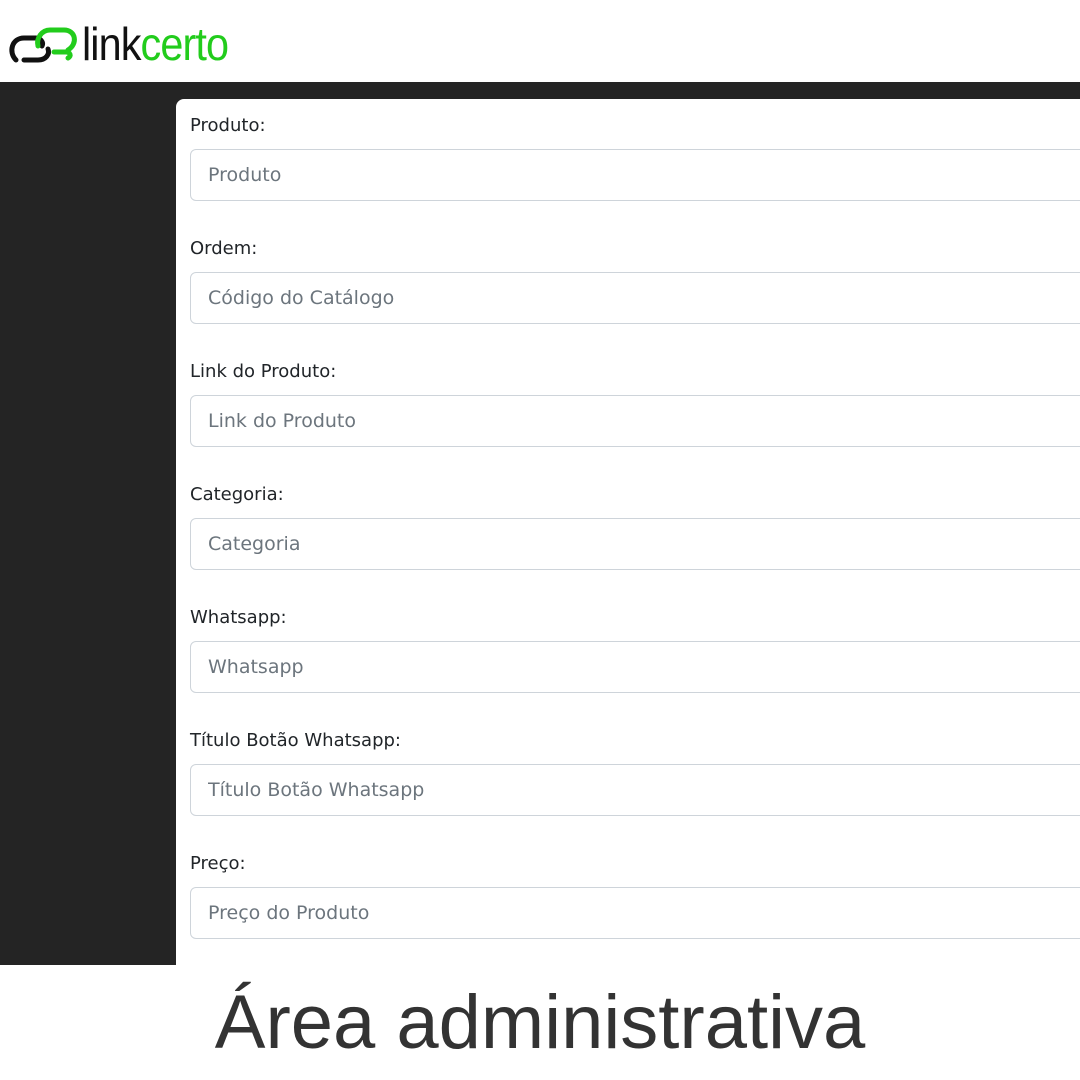 The width and height of the screenshot is (1080, 1080). I want to click on link-produto-input, so click(635, 421).